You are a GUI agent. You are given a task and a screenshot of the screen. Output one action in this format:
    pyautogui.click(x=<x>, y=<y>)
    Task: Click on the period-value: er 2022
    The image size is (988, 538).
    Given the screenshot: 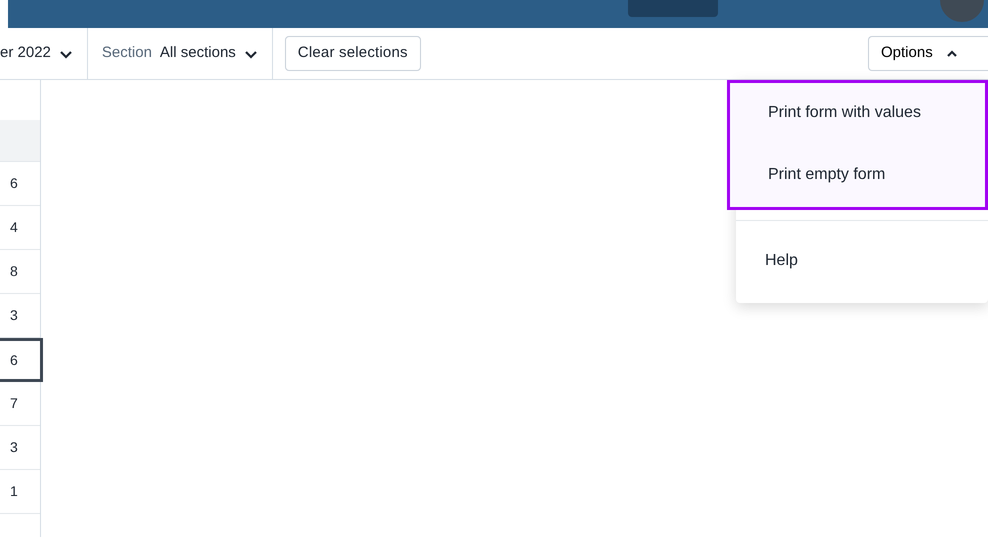 What is the action you would take?
    pyautogui.click(x=25, y=53)
    